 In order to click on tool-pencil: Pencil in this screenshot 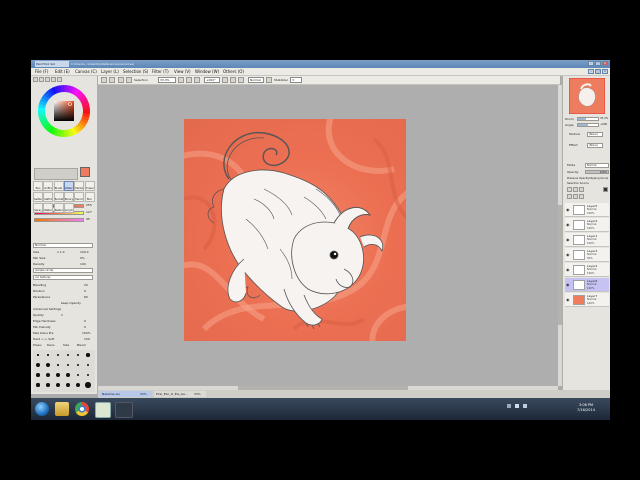, I will do `click(79, 197)`.